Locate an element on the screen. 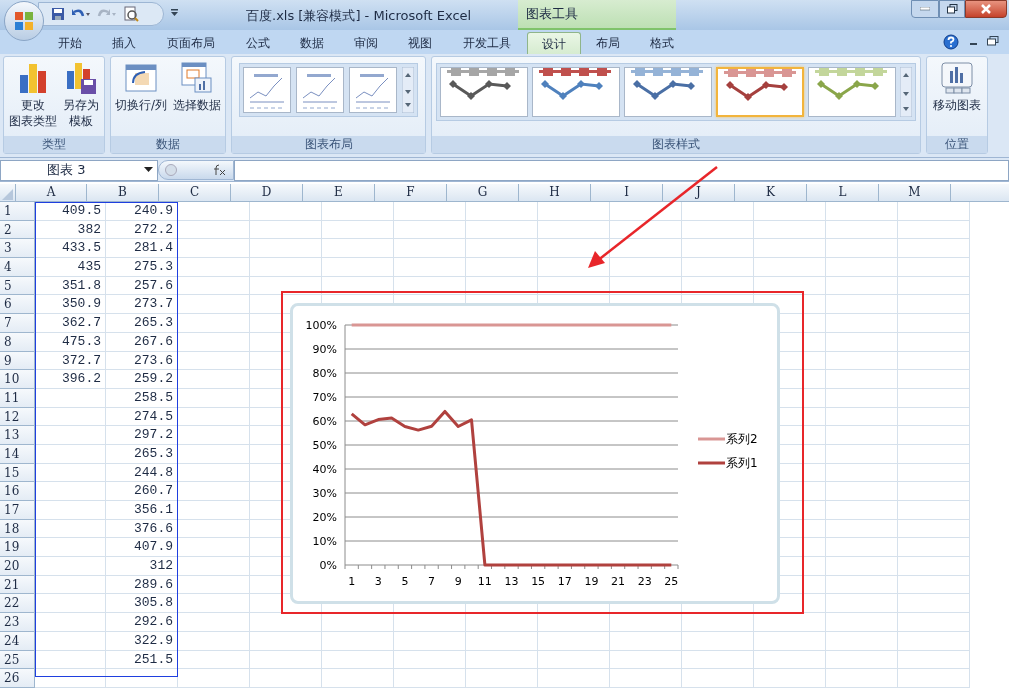 The height and width of the screenshot is (690, 1009). row-header: 17 is located at coordinates (17, 510).